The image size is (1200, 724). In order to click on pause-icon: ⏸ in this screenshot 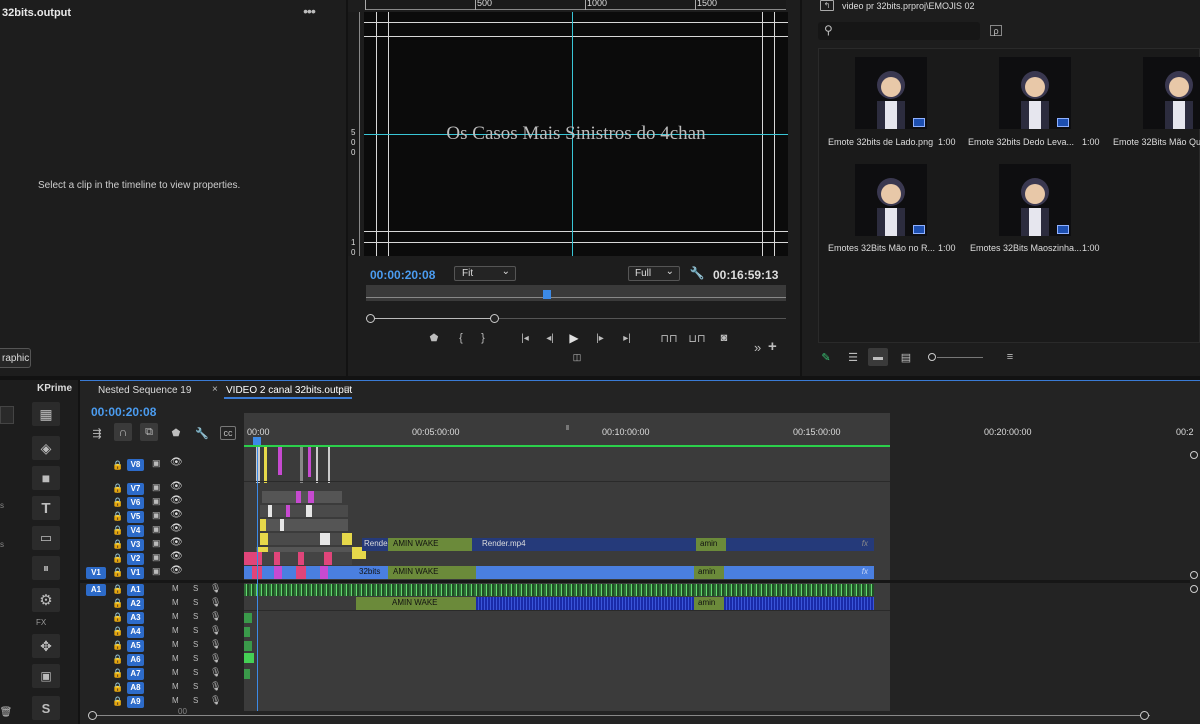, I will do `click(46, 568)`.